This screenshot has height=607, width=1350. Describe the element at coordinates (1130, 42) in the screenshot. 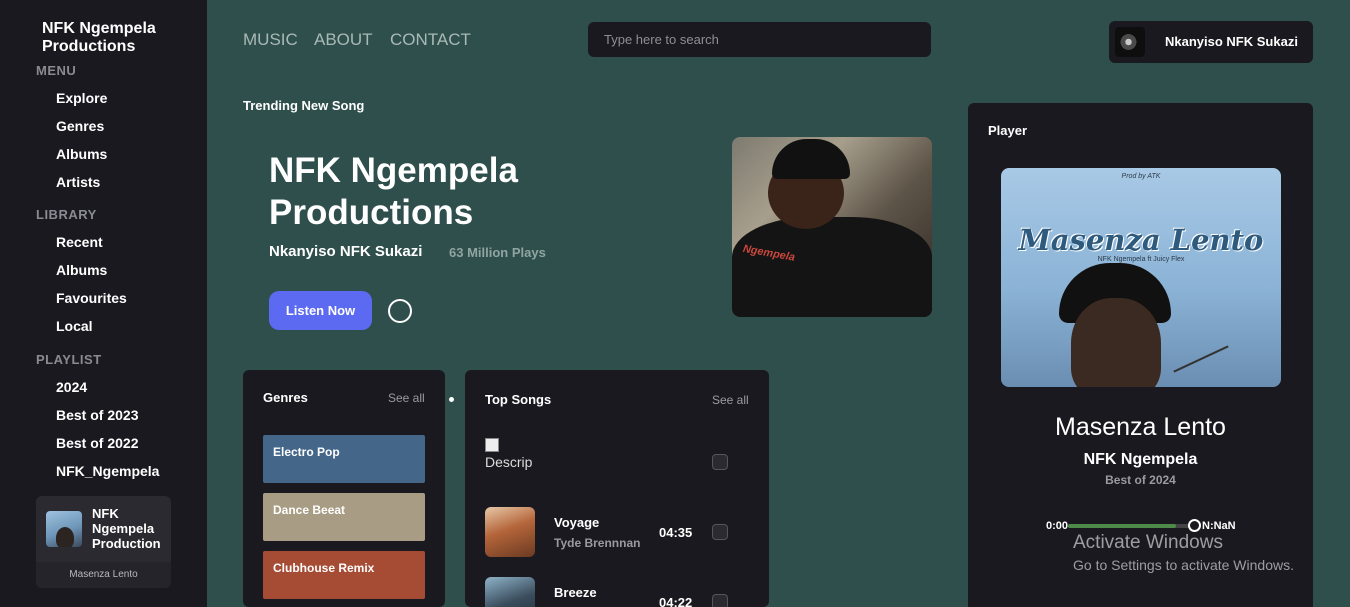

I see `avatar` at that location.